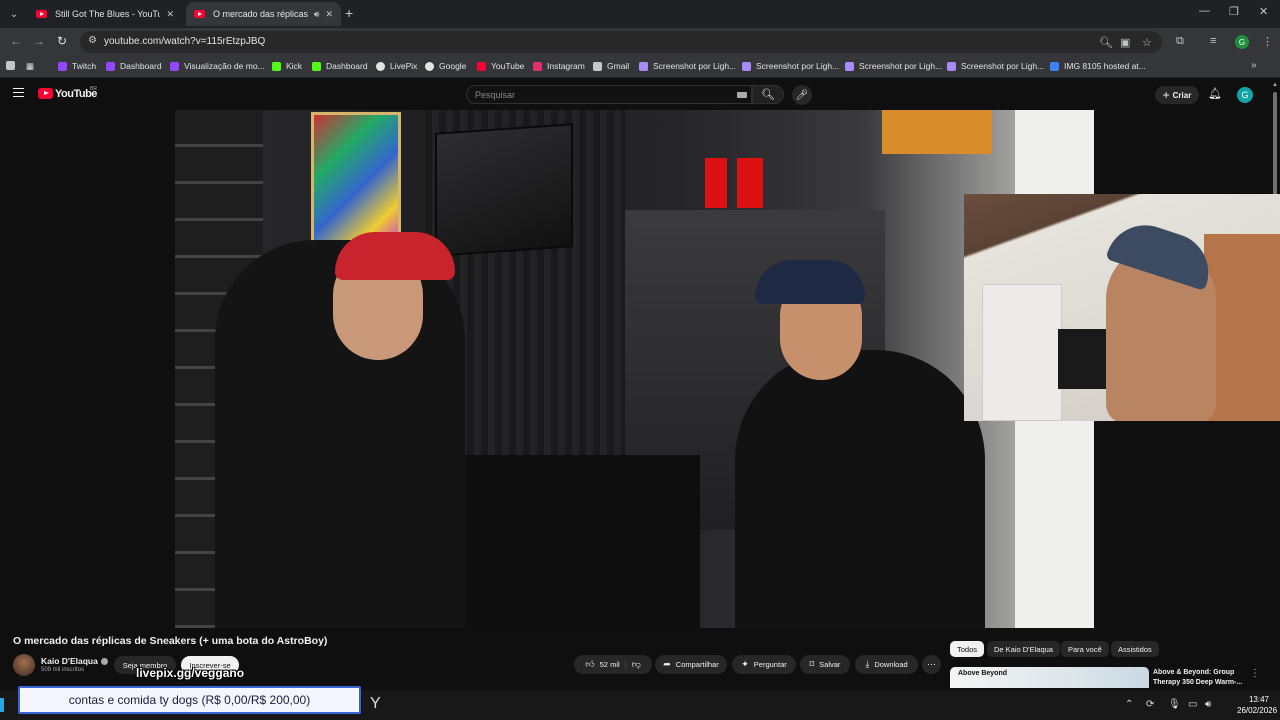 This screenshot has height=720, width=1280. I want to click on tray-mic-icon: 🎙︎, so click(1174, 704).